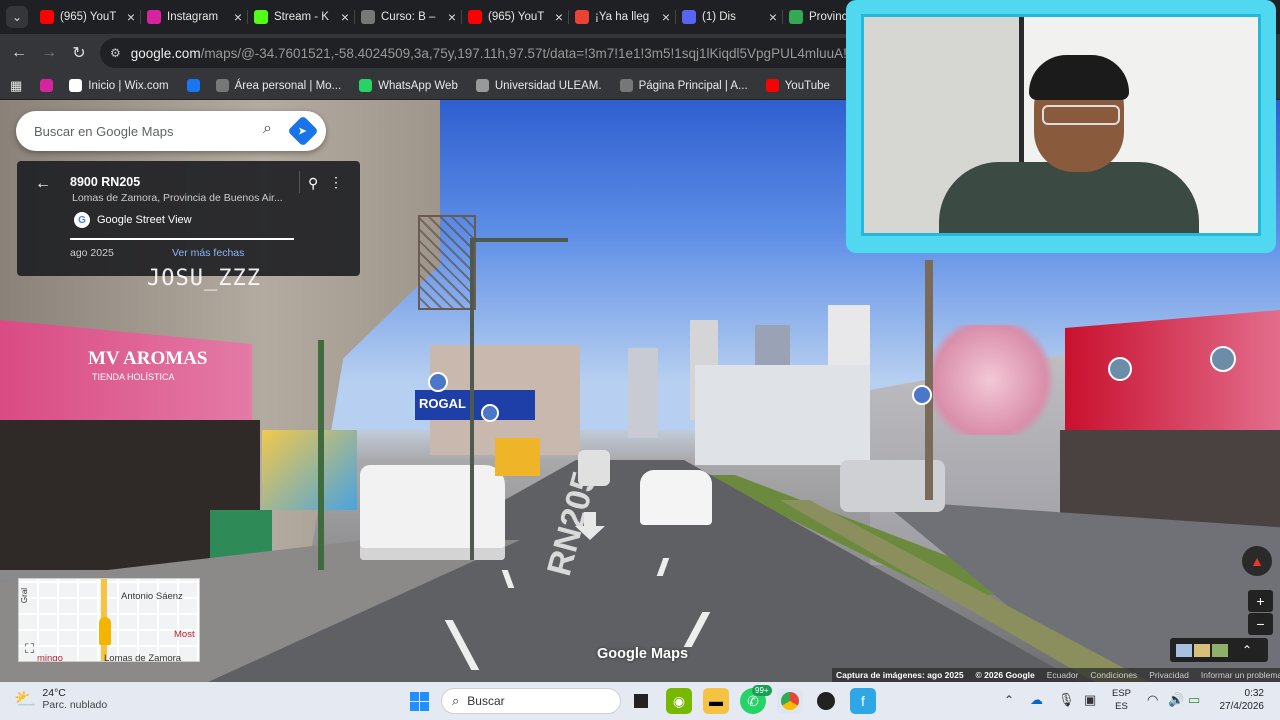 The image size is (1280, 720). What do you see at coordinates (1152, 700) in the screenshot?
I see `wifi-icon: ◠` at bounding box center [1152, 700].